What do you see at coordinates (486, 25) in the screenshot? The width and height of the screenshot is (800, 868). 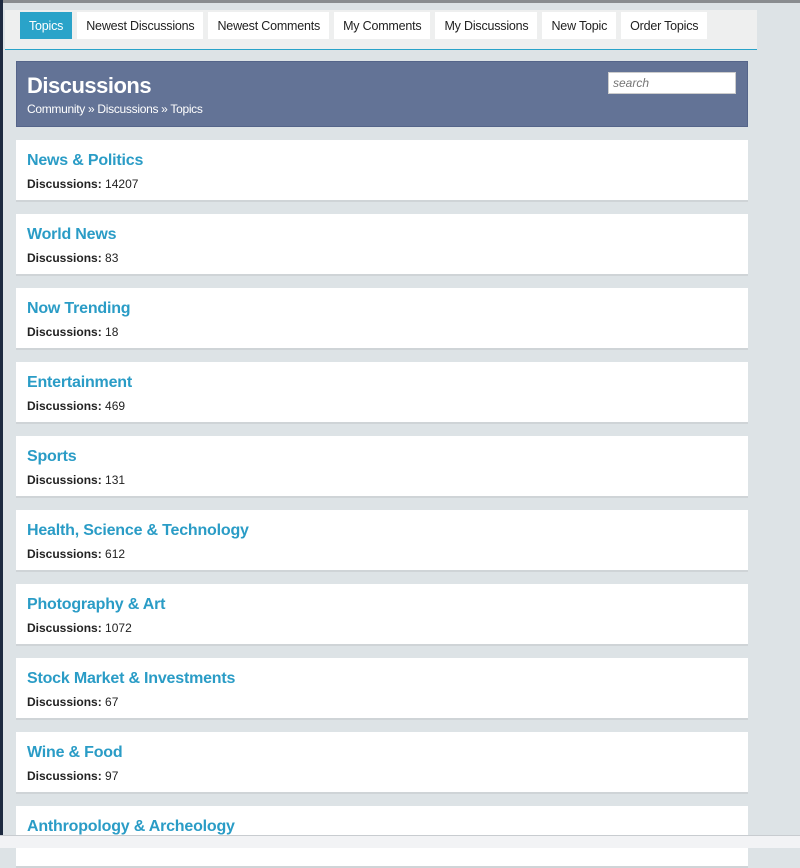 I see `tab-my-discussions: My Discussions` at bounding box center [486, 25].